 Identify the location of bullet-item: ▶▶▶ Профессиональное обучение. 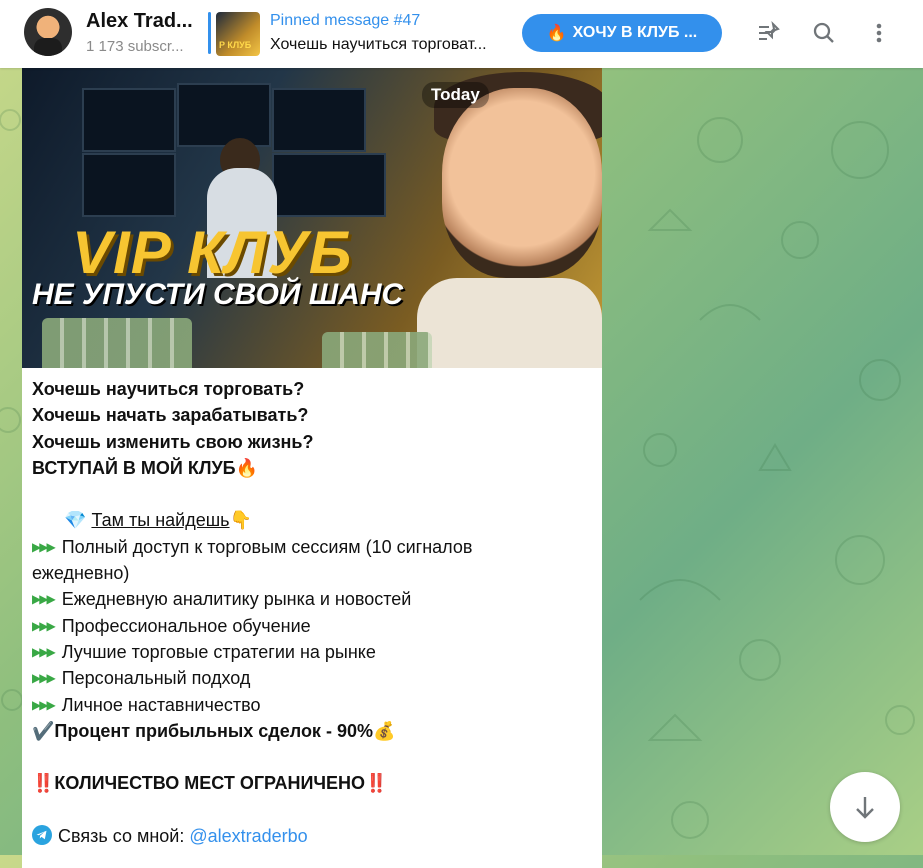
(312, 626).